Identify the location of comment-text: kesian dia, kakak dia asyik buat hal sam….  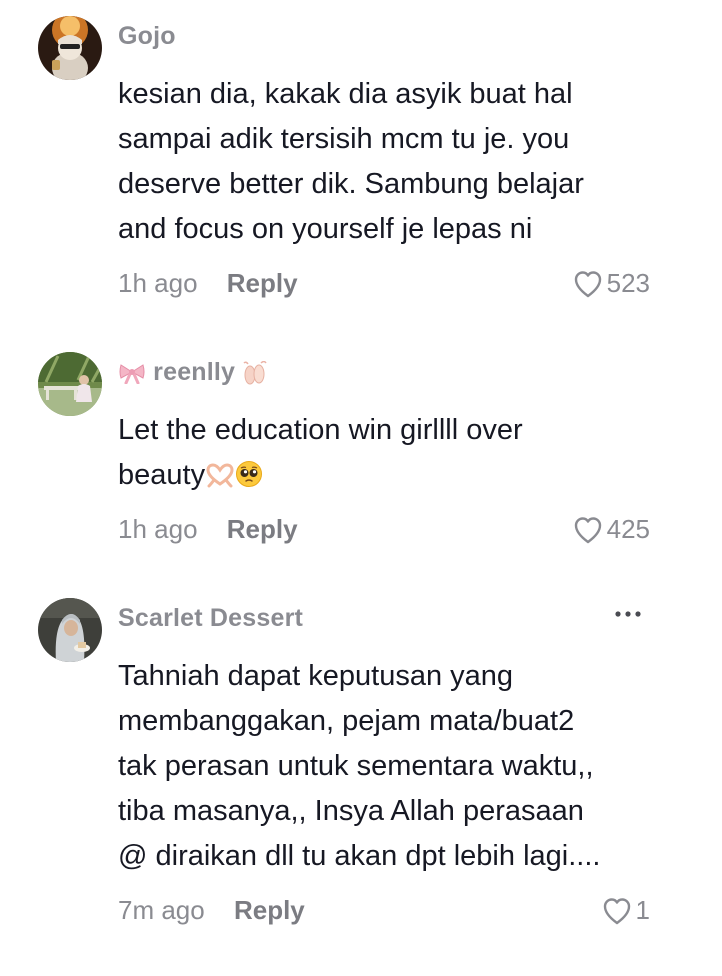
(398, 162).